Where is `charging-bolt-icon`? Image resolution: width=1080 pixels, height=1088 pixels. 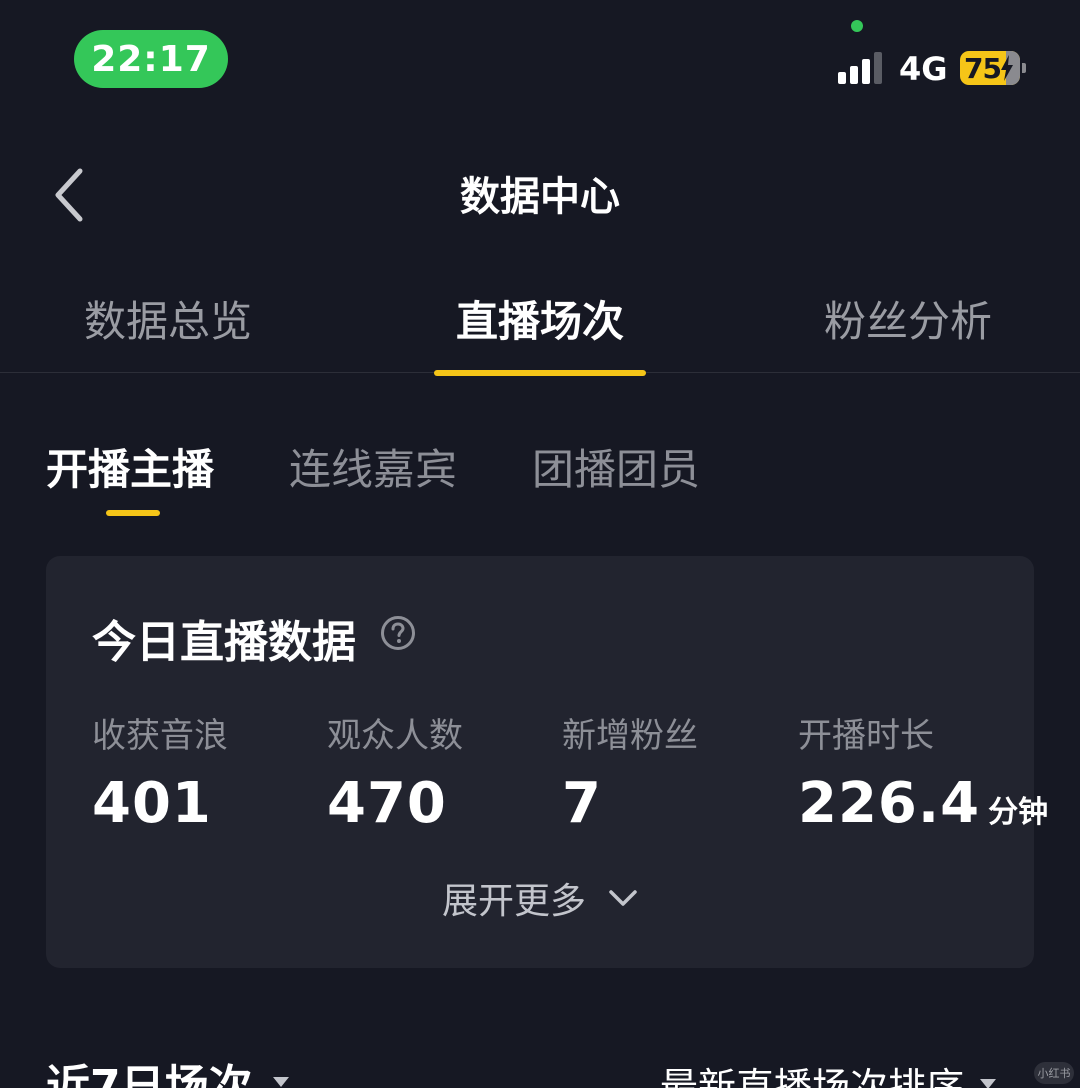
charging-bolt-icon is located at coordinates (1007, 68).